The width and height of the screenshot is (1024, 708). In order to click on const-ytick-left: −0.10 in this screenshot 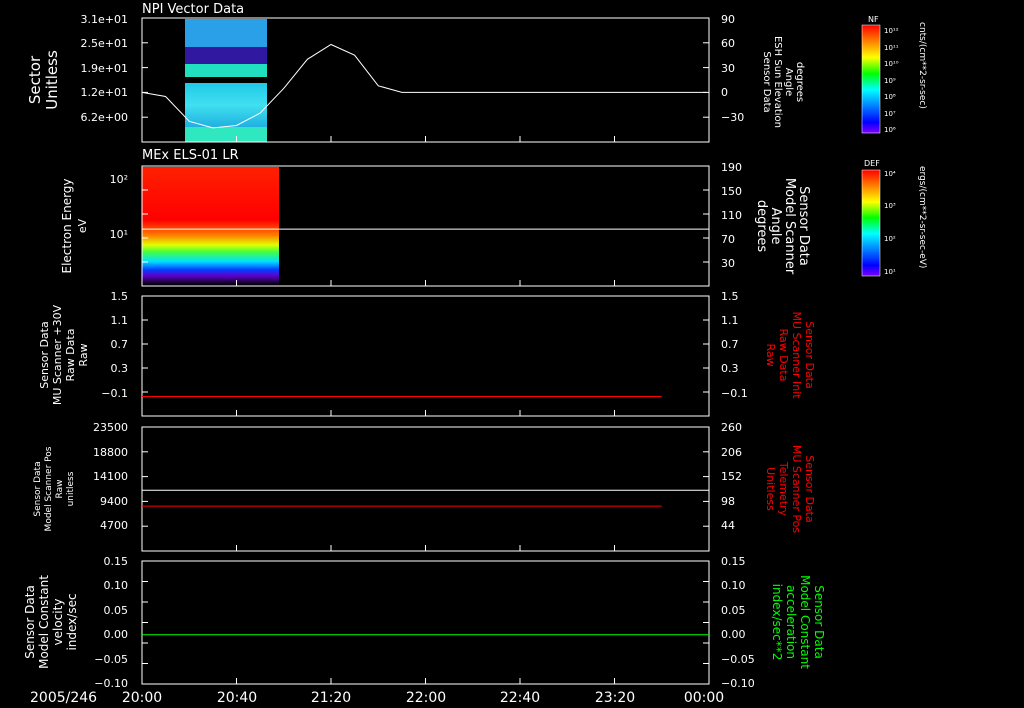, I will do `click(111, 683)`.